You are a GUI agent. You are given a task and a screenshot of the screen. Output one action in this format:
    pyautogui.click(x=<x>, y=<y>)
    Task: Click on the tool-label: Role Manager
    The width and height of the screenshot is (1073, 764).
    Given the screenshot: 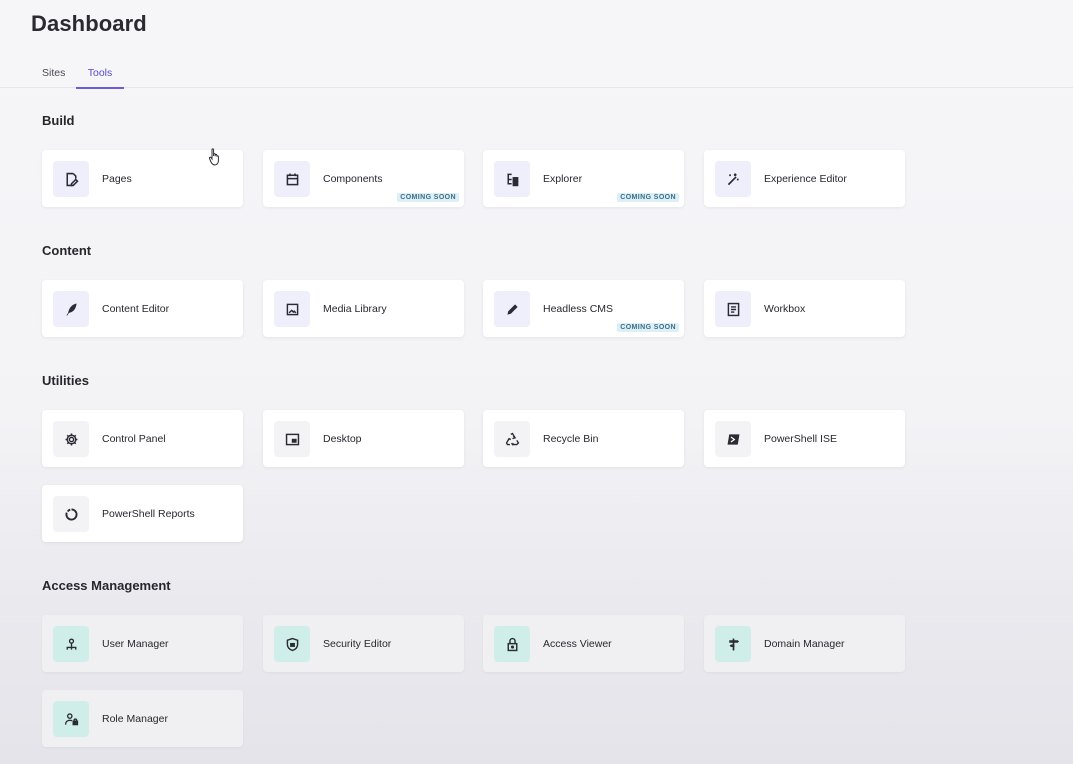 What is the action you would take?
    pyautogui.click(x=135, y=719)
    